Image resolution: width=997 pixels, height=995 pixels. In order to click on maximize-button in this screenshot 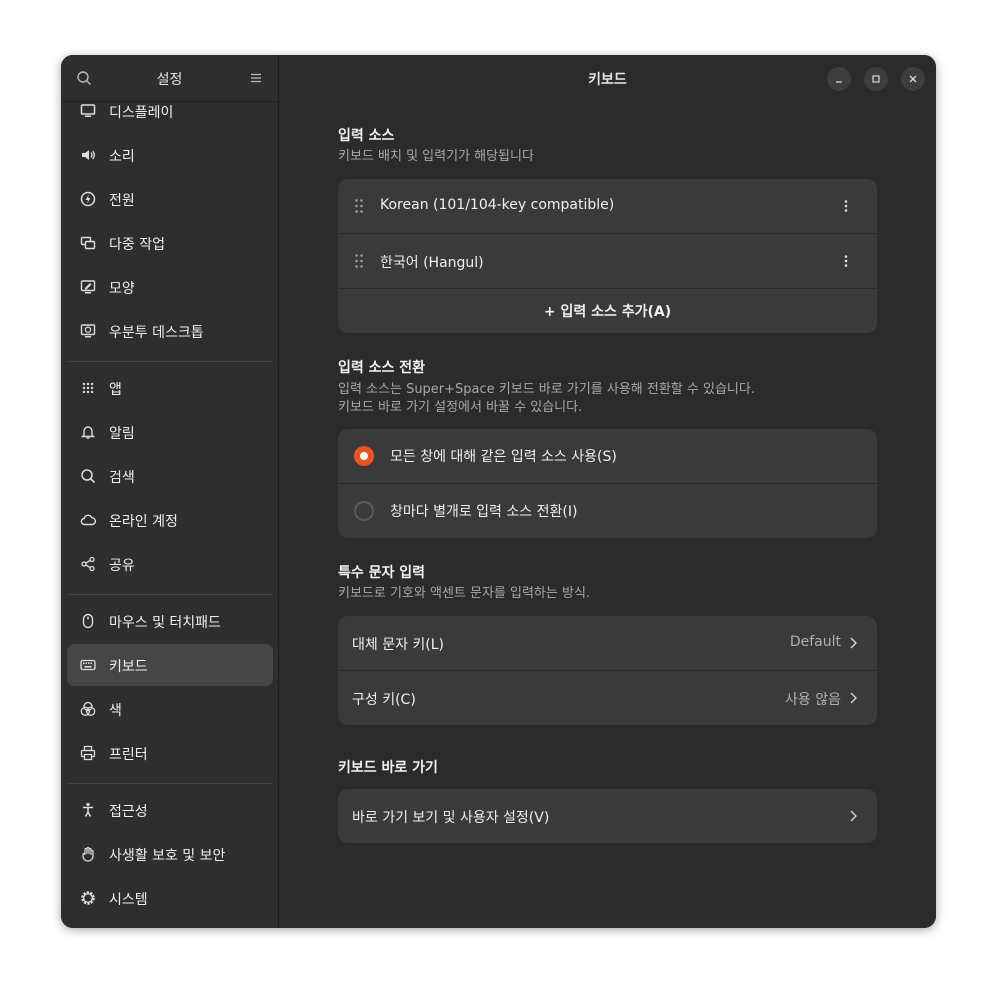, I will do `click(876, 79)`.